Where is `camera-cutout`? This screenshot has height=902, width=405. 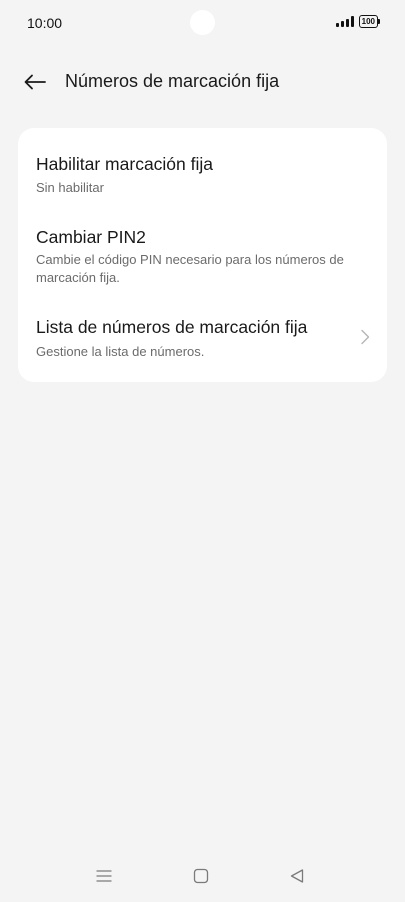 camera-cutout is located at coordinates (202, 22).